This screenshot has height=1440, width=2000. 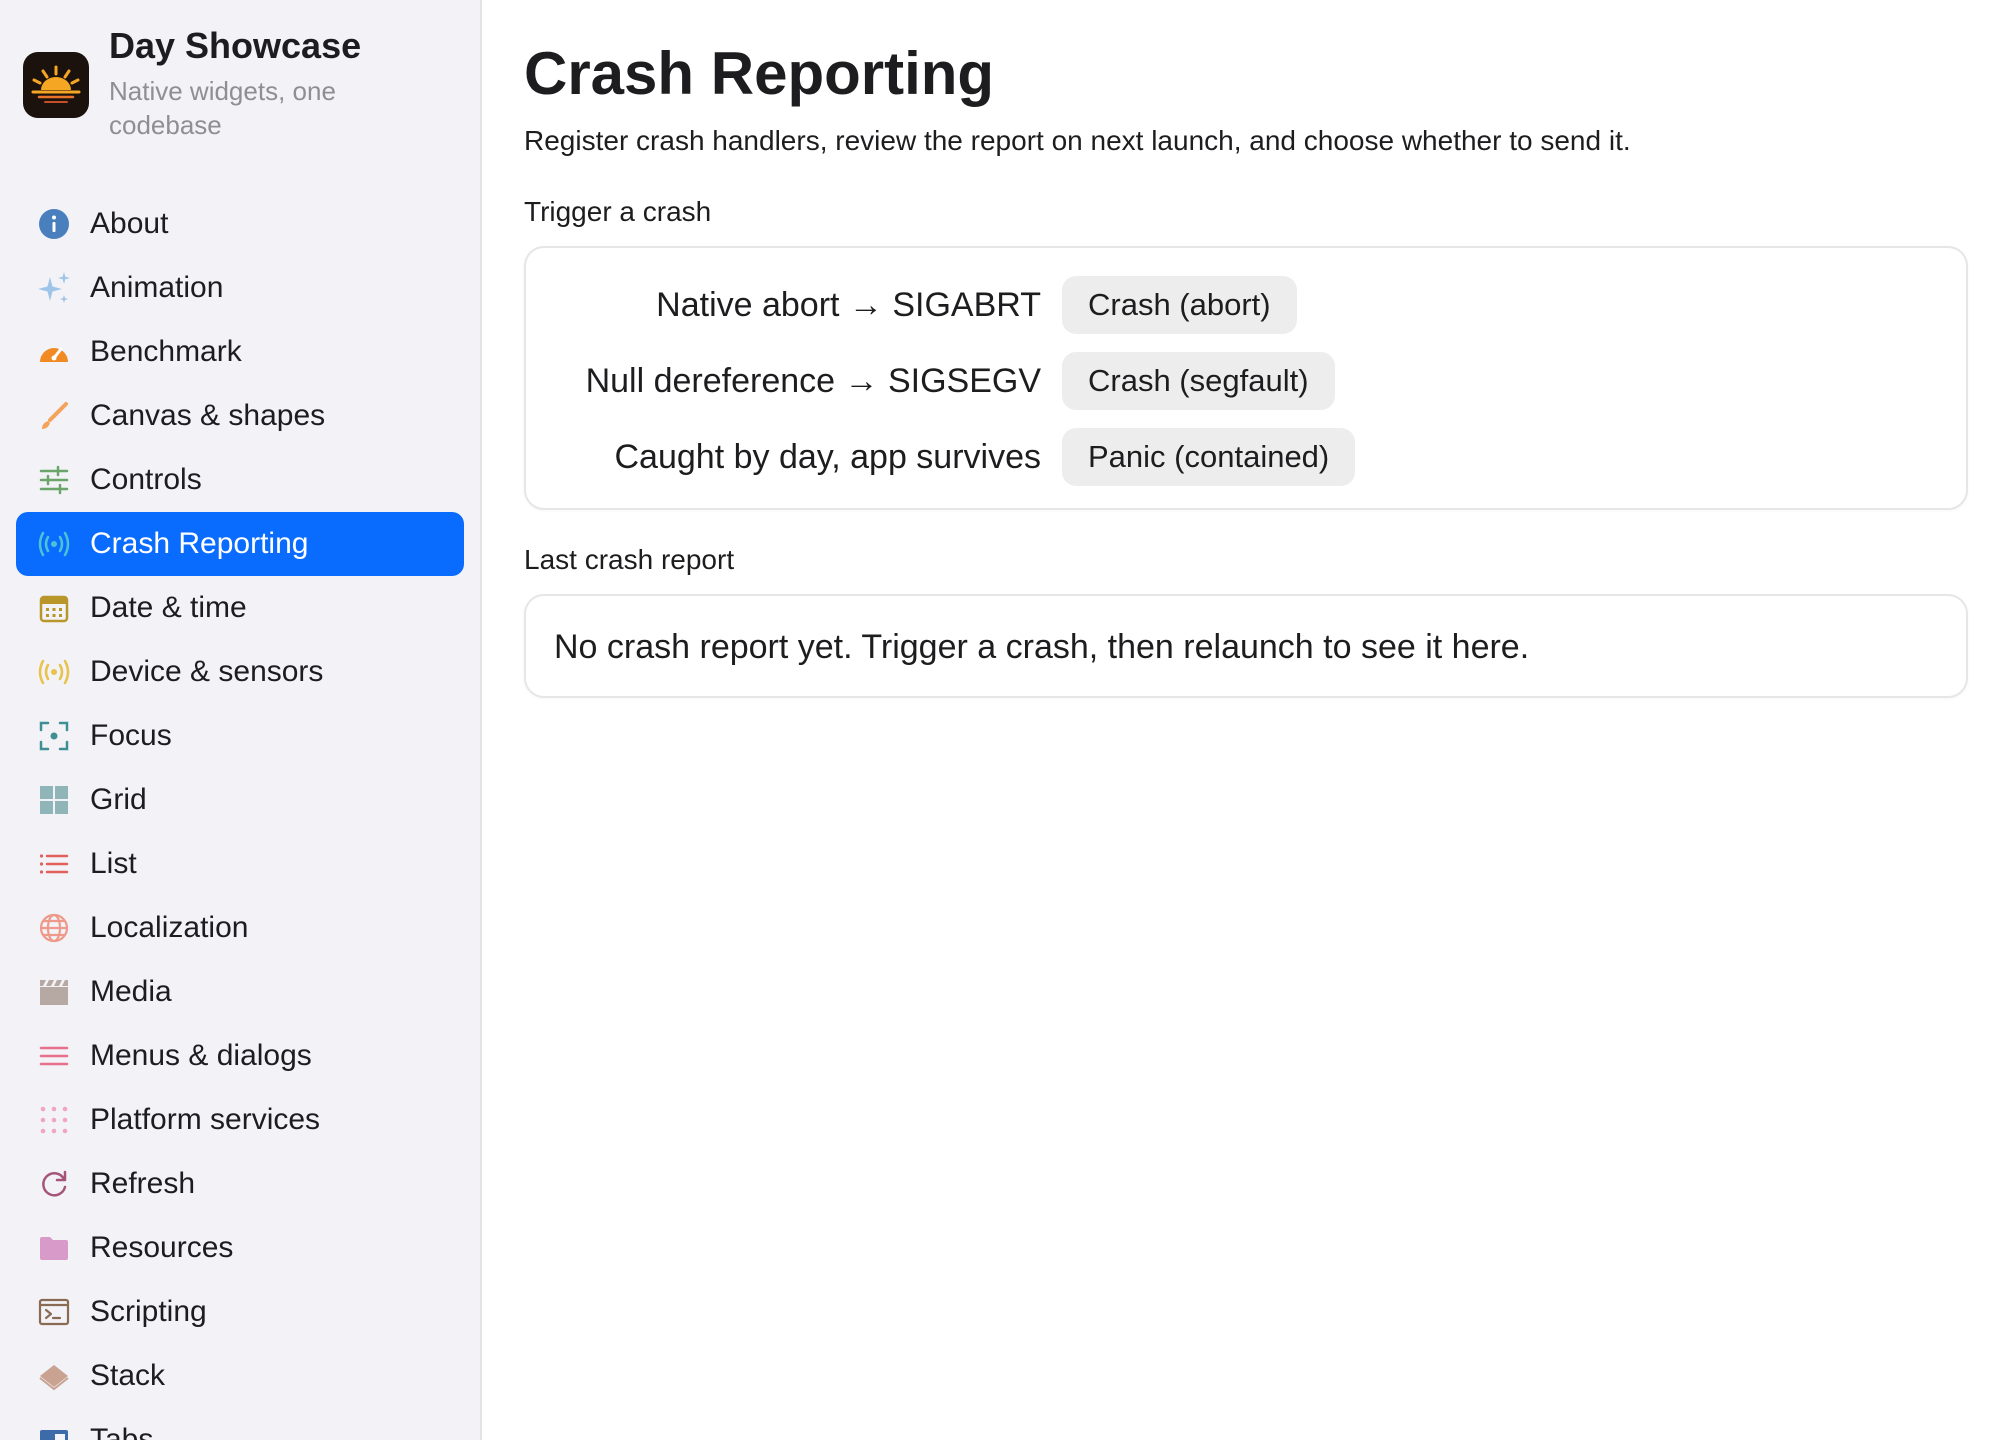 What do you see at coordinates (629, 559) in the screenshot?
I see `report-section-label: Last crash report` at bounding box center [629, 559].